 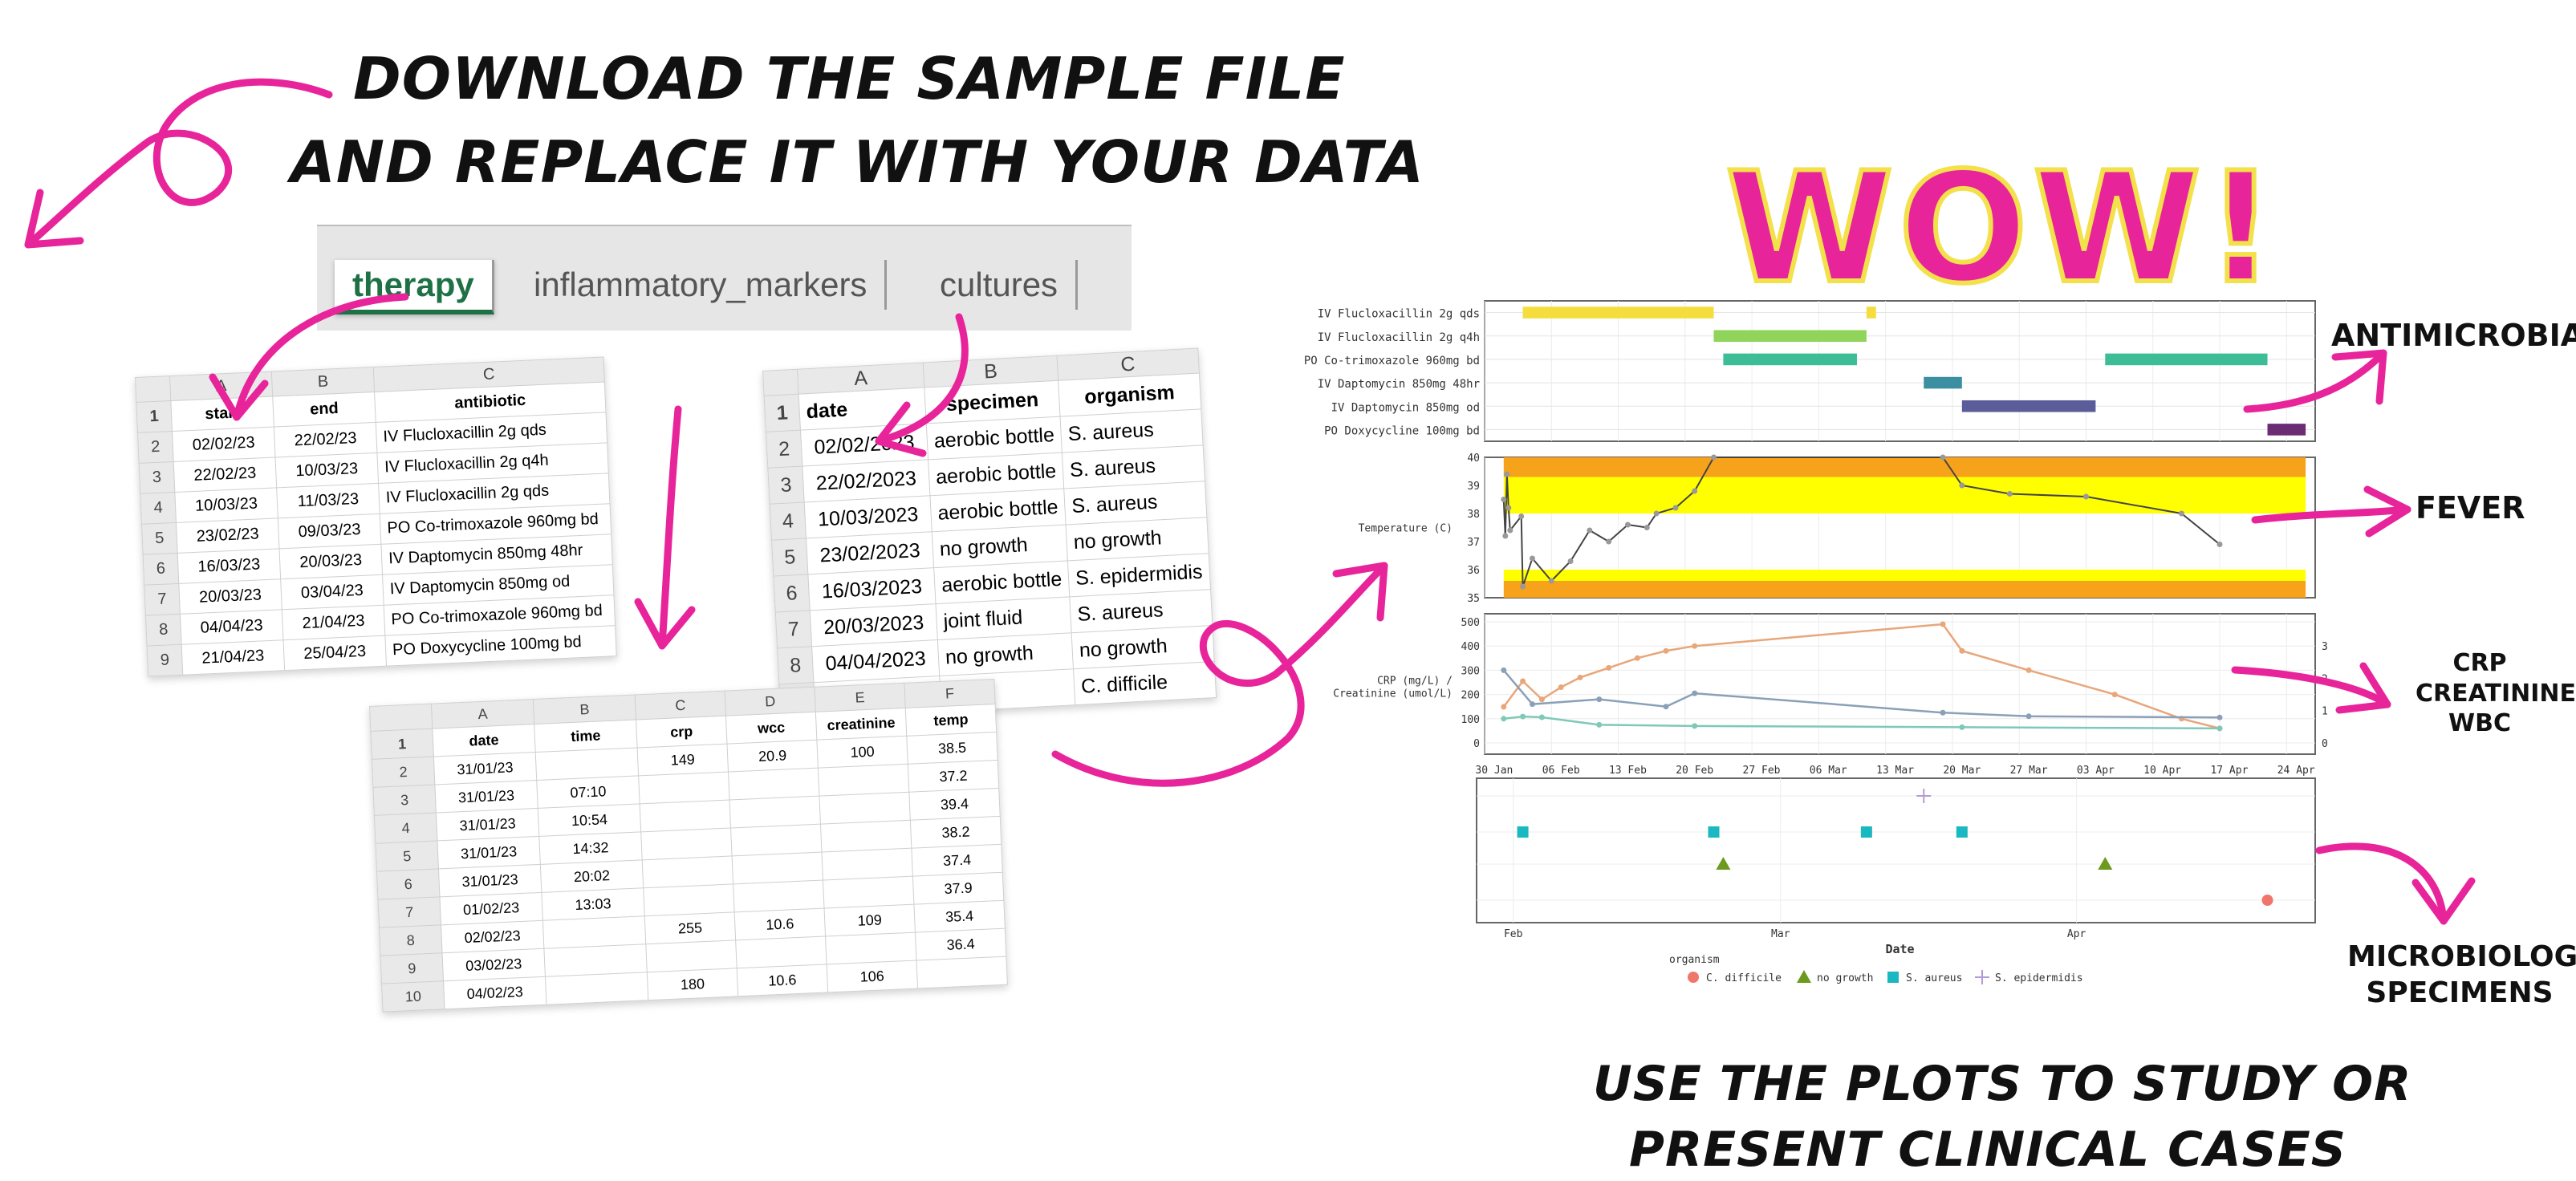 What do you see at coordinates (954, 804) in the screenshot?
I see `cell: 39.4` at bounding box center [954, 804].